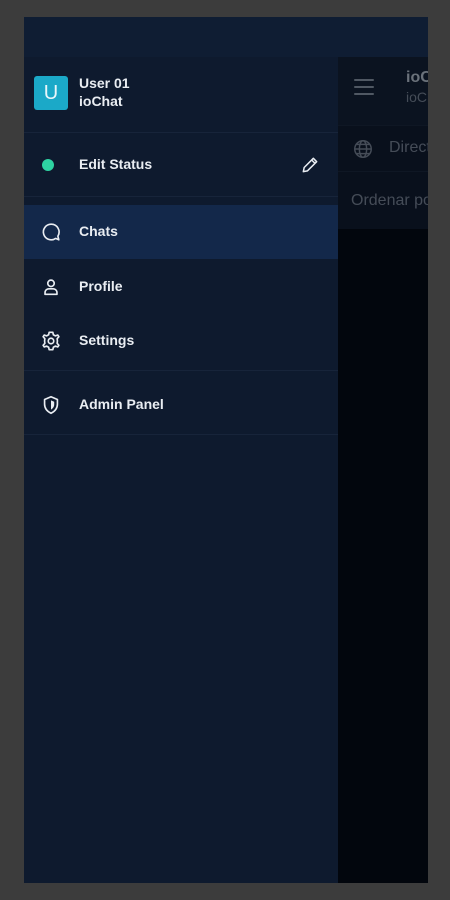 The width and height of the screenshot is (450, 900). What do you see at coordinates (107, 340) in the screenshot?
I see `nav-label-settings: Settings` at bounding box center [107, 340].